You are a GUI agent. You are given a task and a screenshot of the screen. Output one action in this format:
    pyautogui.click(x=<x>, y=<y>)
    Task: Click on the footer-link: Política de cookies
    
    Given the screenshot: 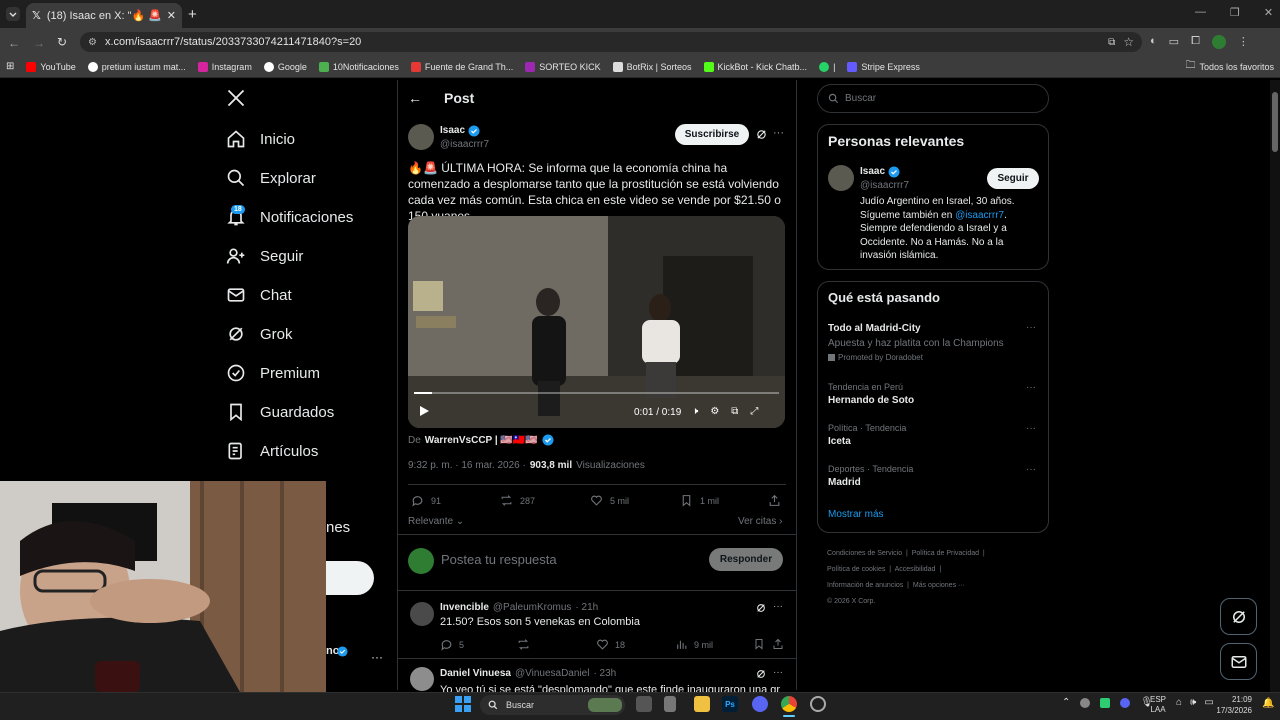 What is the action you would take?
    pyautogui.click(x=856, y=569)
    